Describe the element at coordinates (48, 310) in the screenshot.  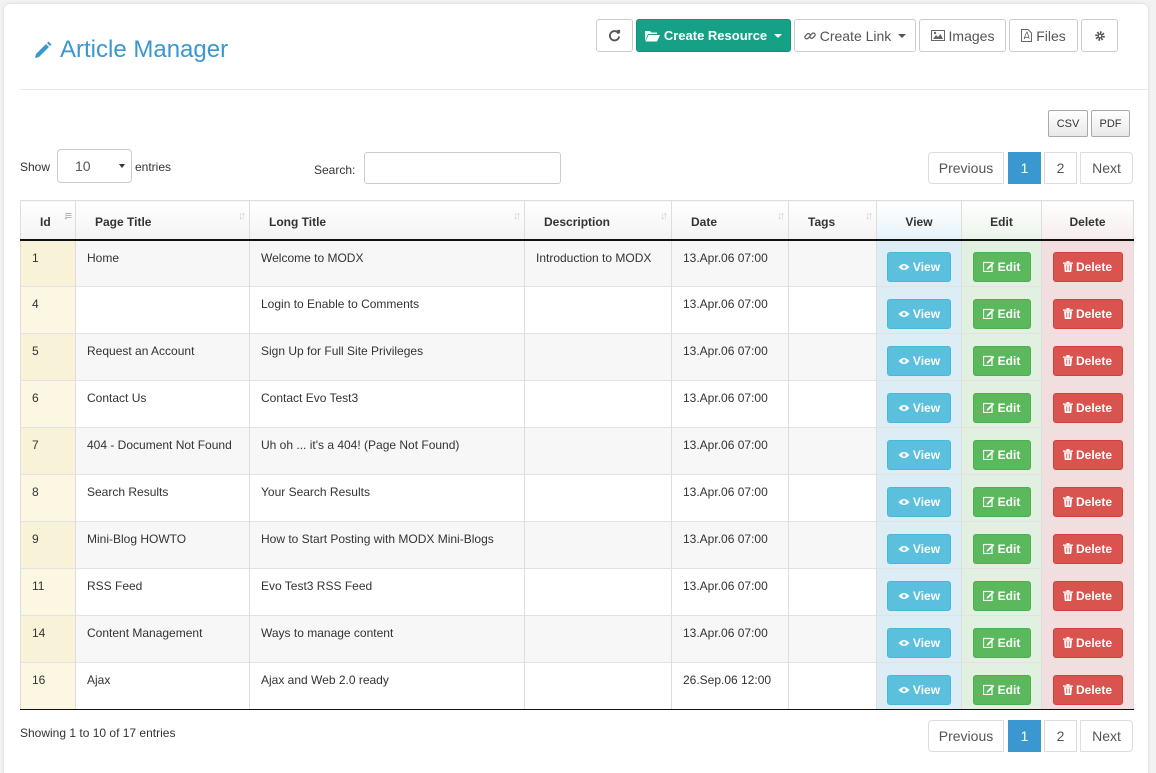
I see `cell-id: 4` at that location.